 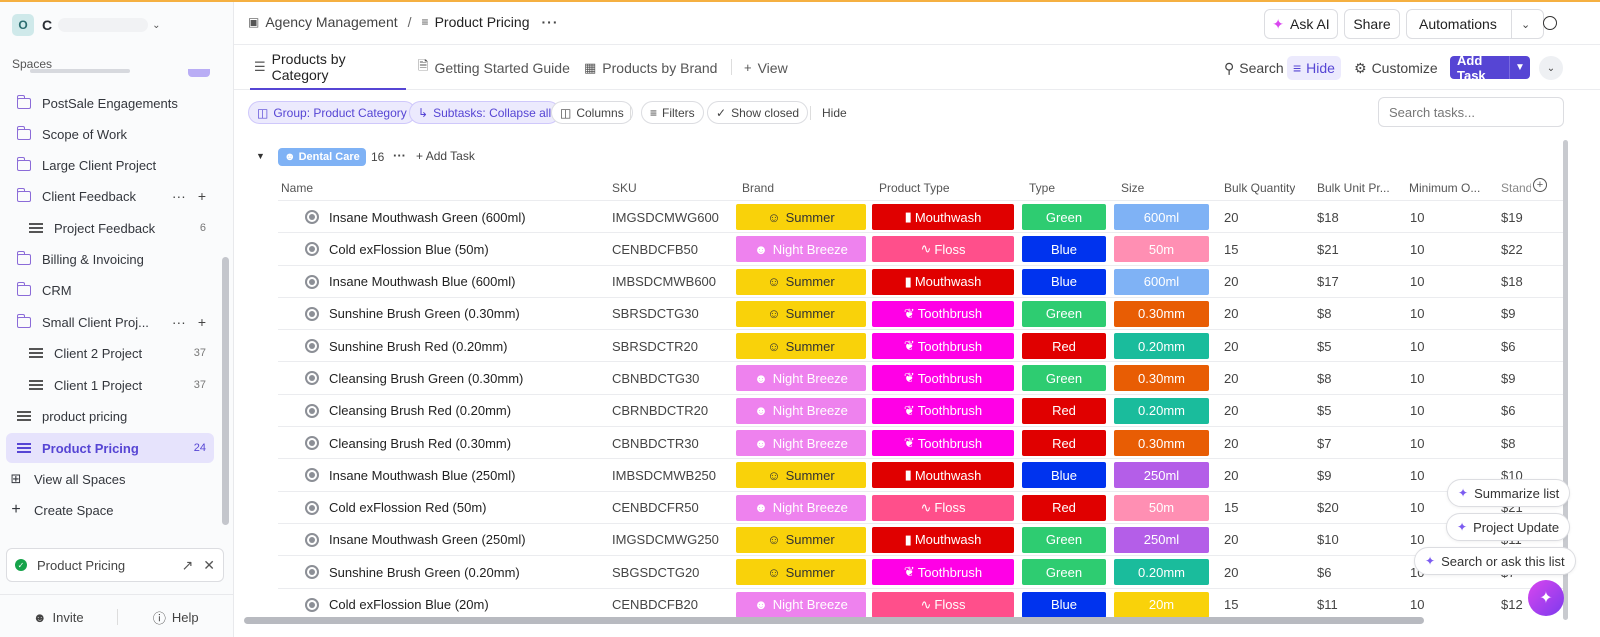 I want to click on bulk-unit-price-cell: $6, so click(x=1324, y=572).